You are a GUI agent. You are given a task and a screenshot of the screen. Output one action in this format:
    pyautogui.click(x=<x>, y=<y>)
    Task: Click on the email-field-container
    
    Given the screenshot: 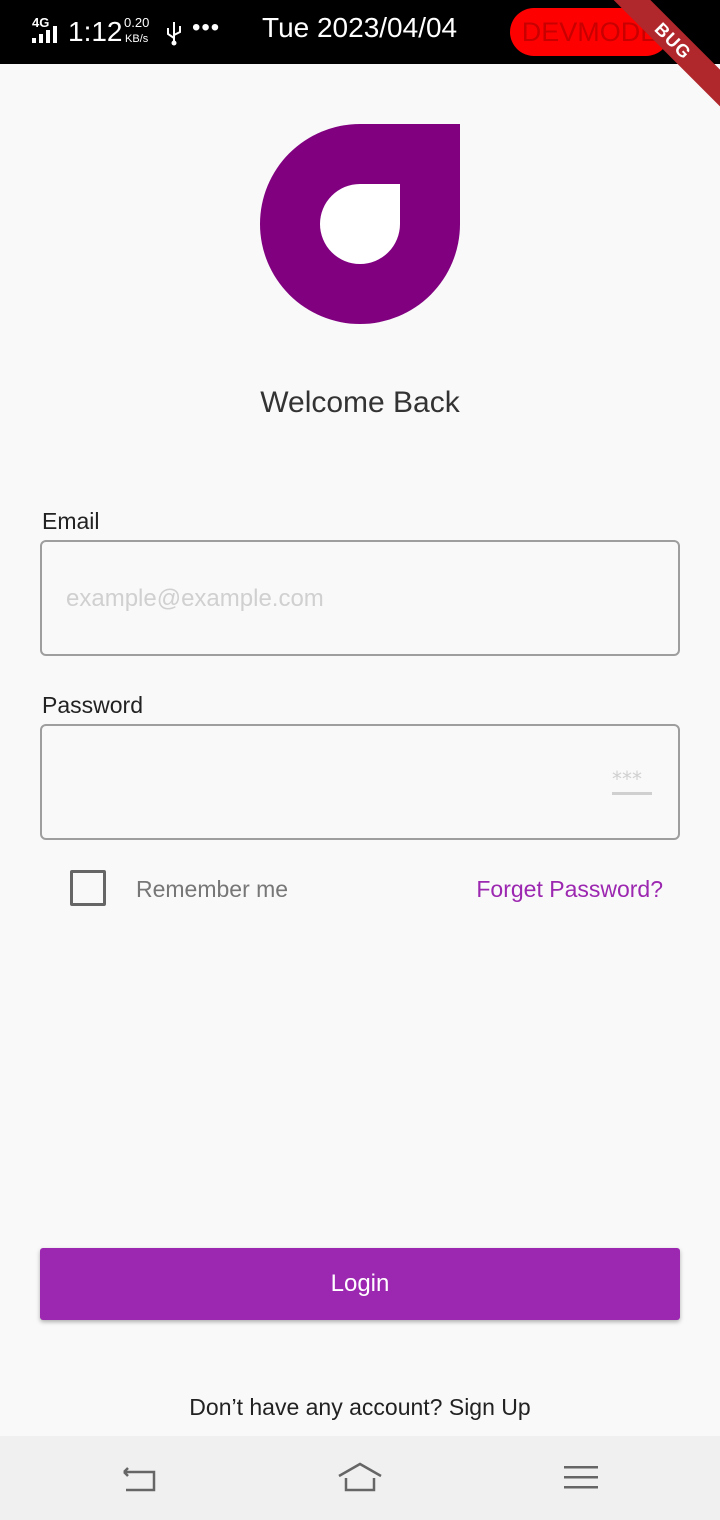 What is the action you would take?
    pyautogui.click(x=360, y=598)
    